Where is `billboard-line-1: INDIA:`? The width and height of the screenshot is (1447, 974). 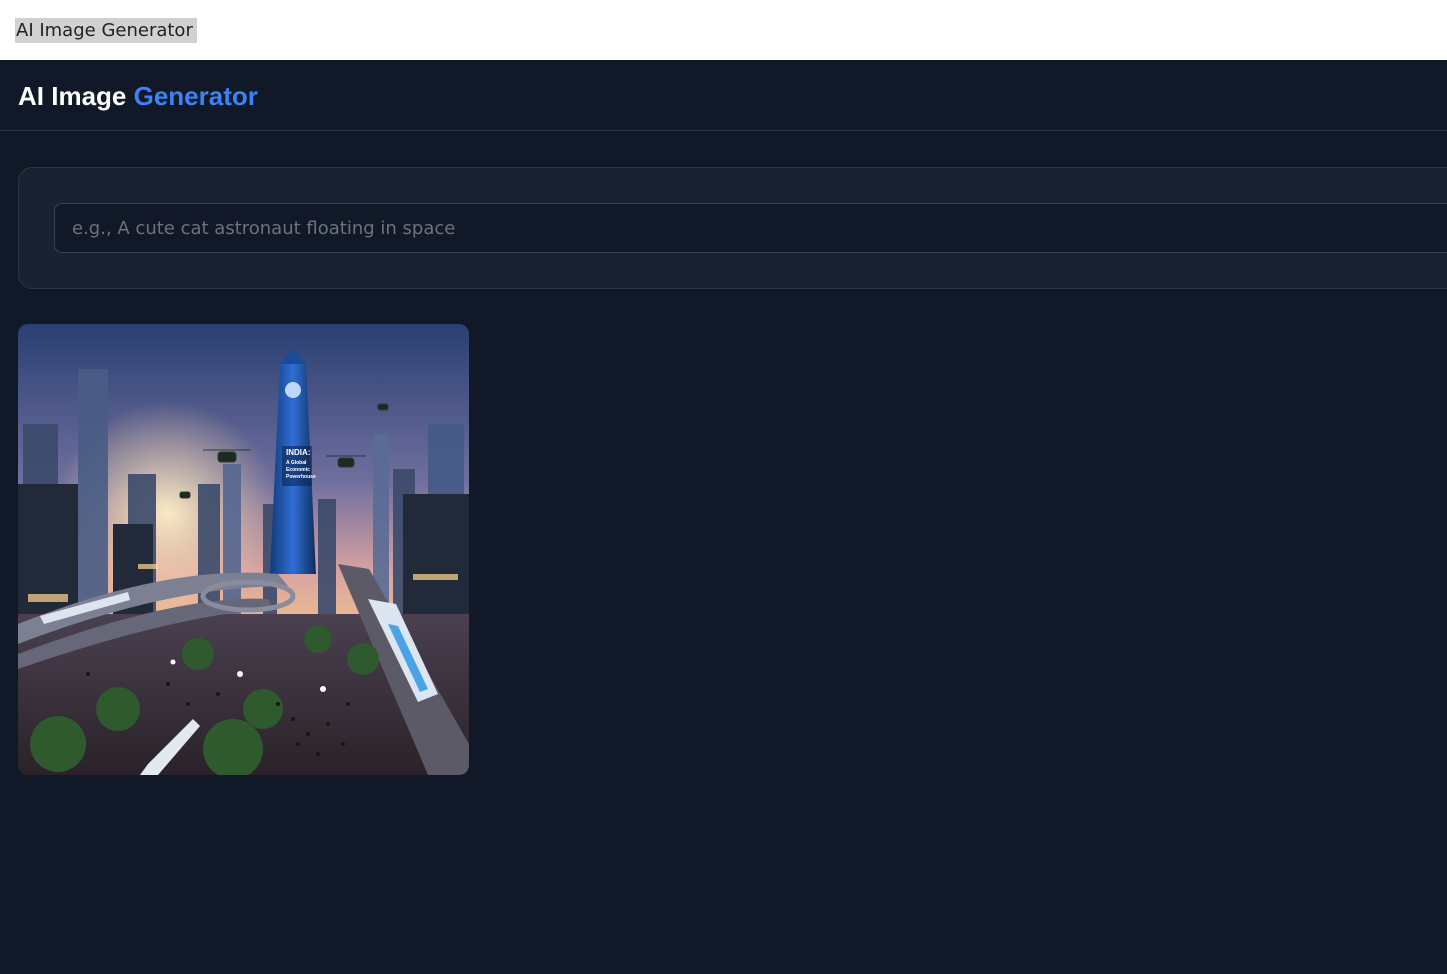 billboard-line-1: INDIA: is located at coordinates (298, 452).